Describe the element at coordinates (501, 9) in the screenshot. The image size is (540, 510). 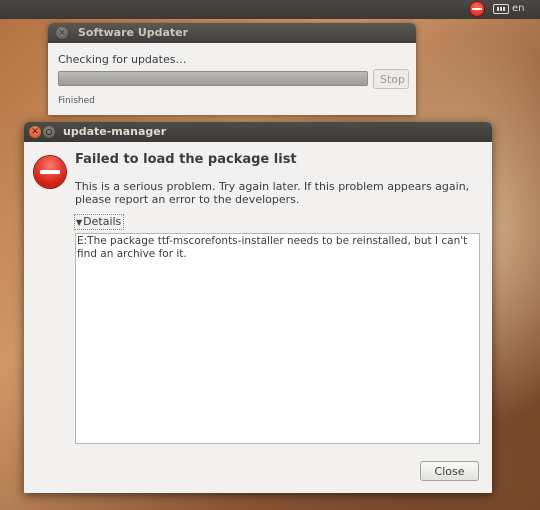
I see `keyboard-icon` at that location.